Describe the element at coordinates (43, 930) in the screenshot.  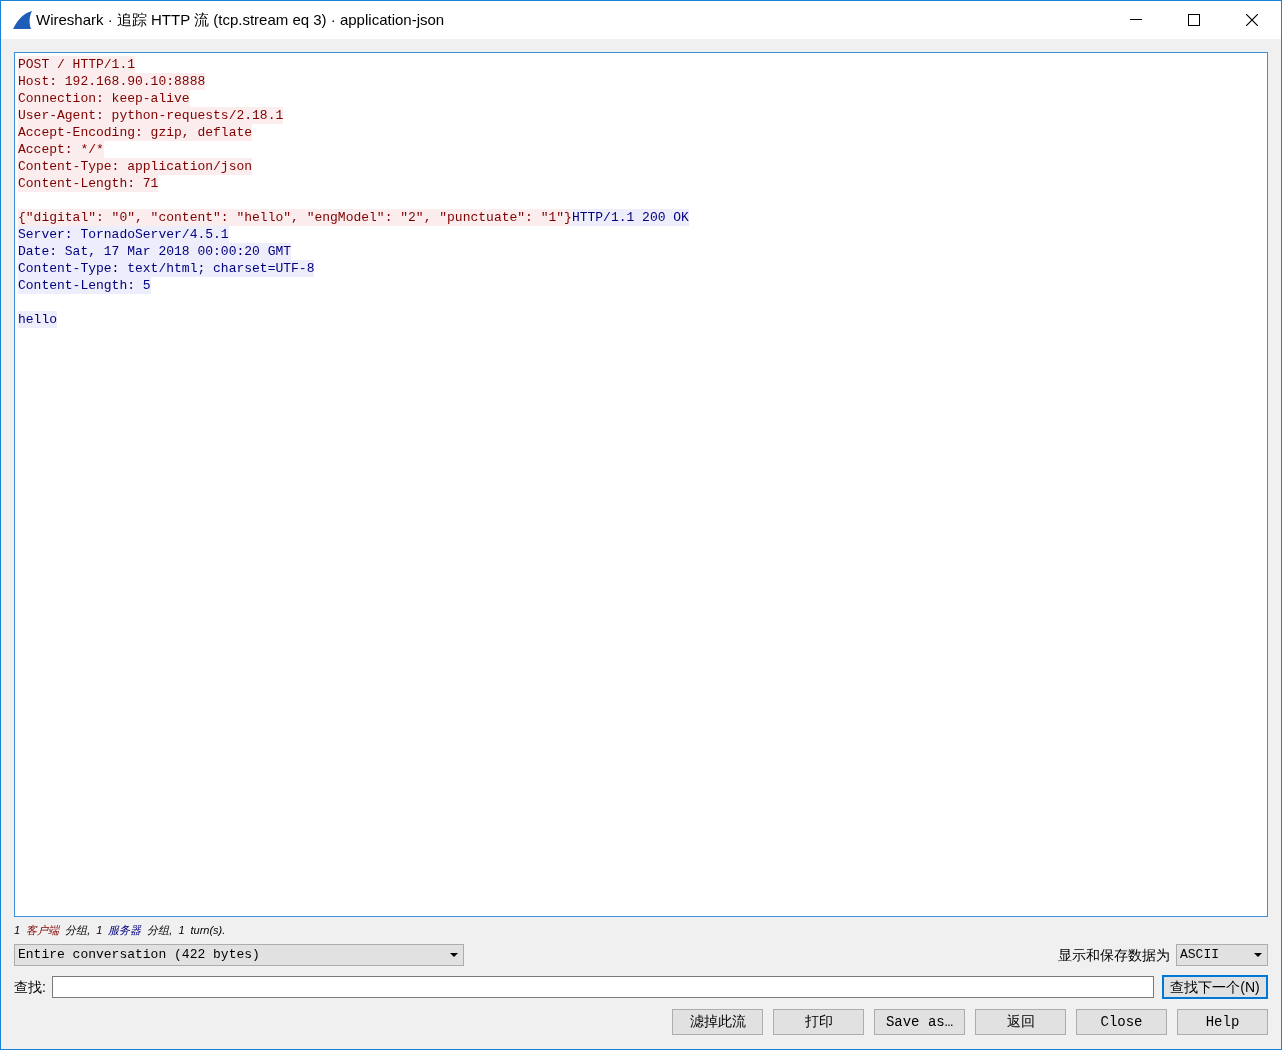
I see `summary-text: 客户端` at that location.